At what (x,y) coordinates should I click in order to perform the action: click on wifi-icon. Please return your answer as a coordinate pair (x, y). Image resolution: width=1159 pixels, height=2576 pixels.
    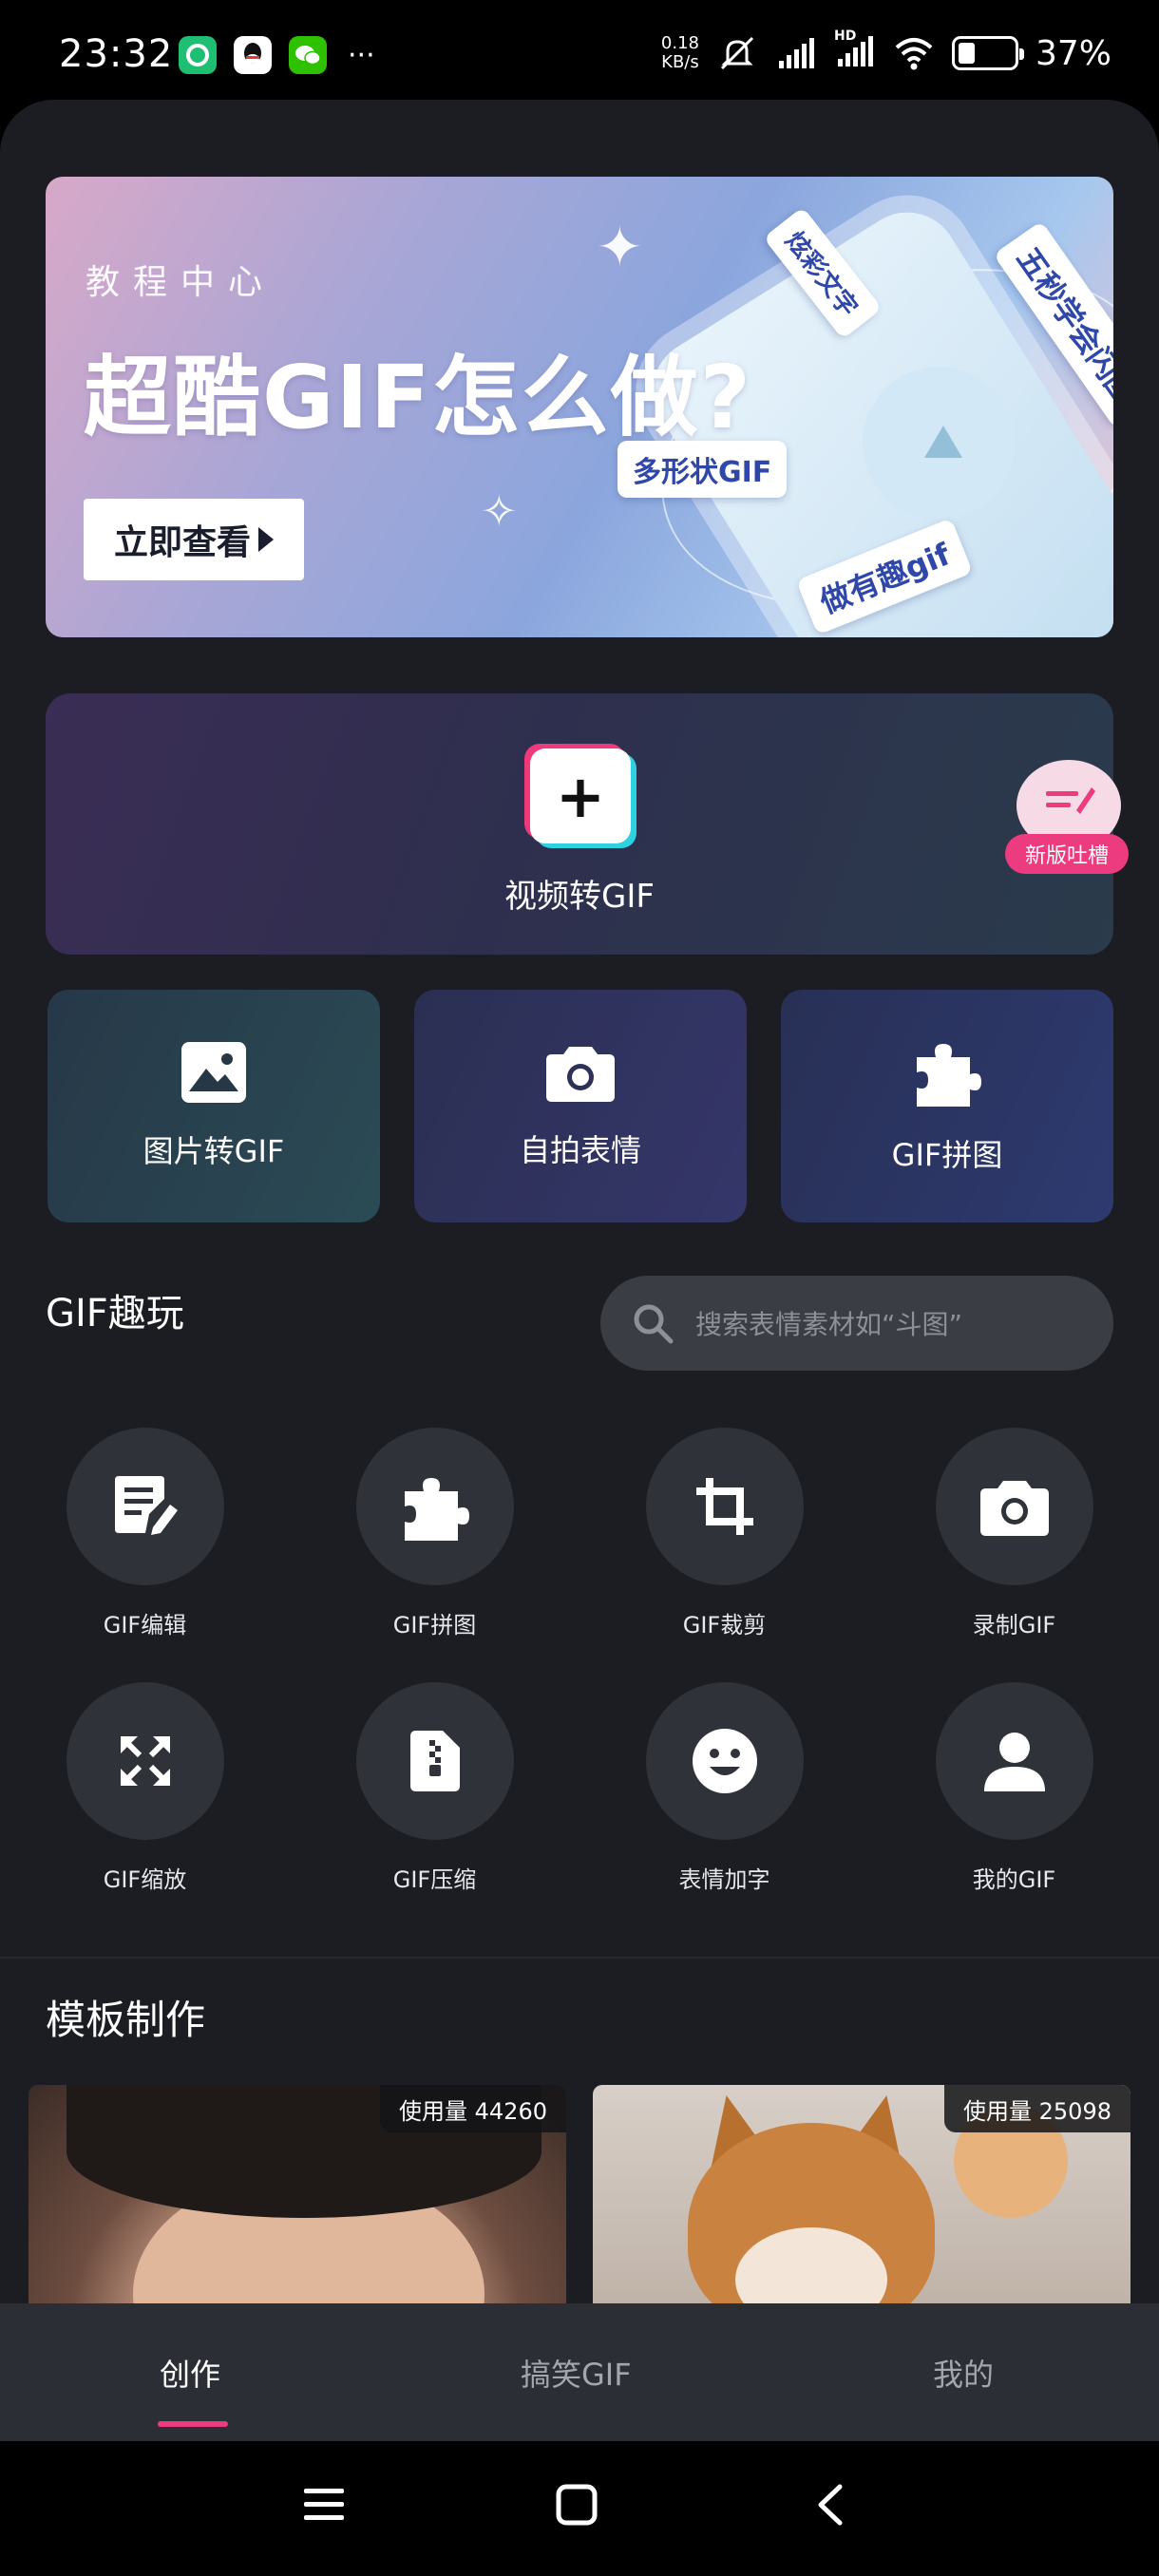
    Looking at the image, I should click on (914, 54).